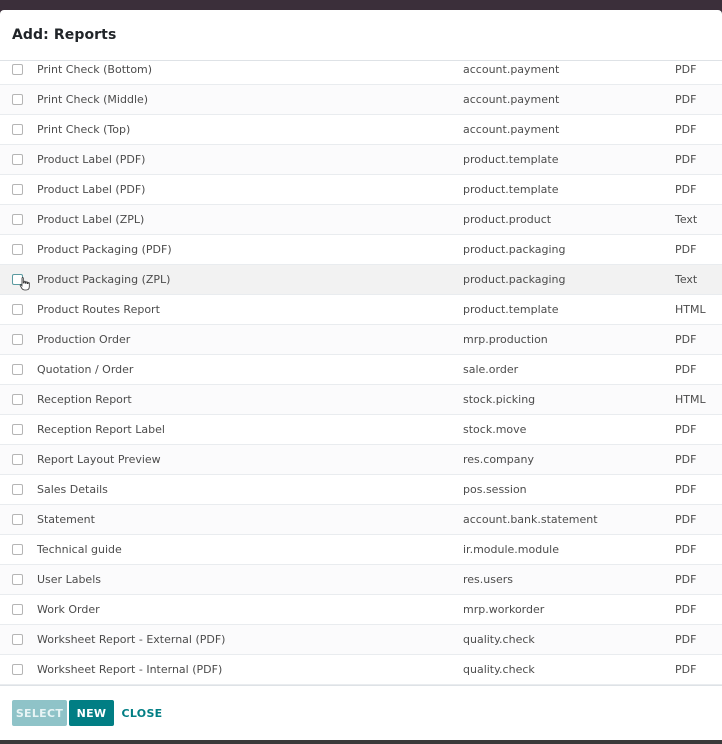 The width and height of the screenshot is (722, 744). Describe the element at coordinates (84, 399) in the screenshot. I see `report-name: Reception Report` at that location.